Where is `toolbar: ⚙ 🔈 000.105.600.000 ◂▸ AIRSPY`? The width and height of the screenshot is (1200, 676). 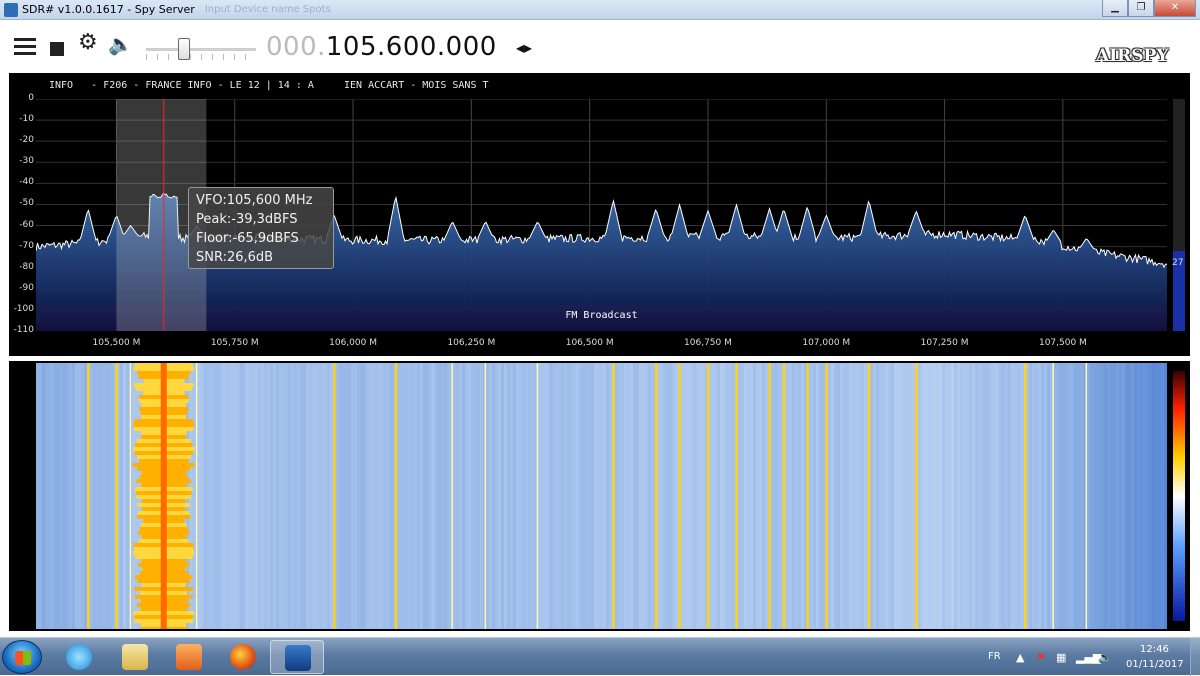 toolbar: ⚙ 🔈 000.105.600.000 ◂▸ AIRSPY is located at coordinates (600, 46).